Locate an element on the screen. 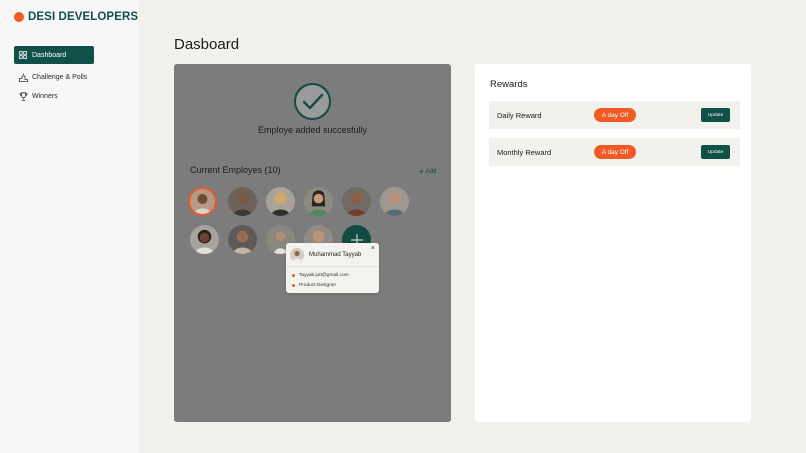  brand-logo: DESI DEVELOPERS is located at coordinates (76, 17).